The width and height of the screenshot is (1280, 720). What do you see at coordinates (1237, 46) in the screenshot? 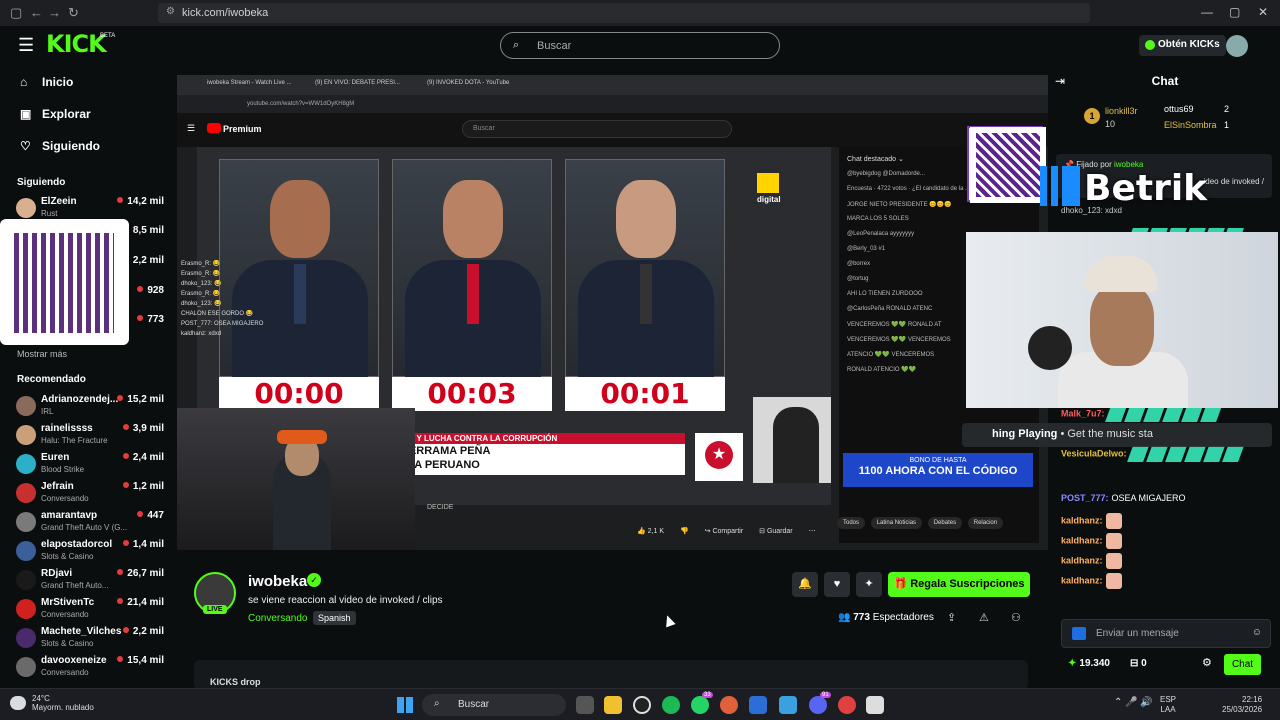
I see `user-avatar` at bounding box center [1237, 46].